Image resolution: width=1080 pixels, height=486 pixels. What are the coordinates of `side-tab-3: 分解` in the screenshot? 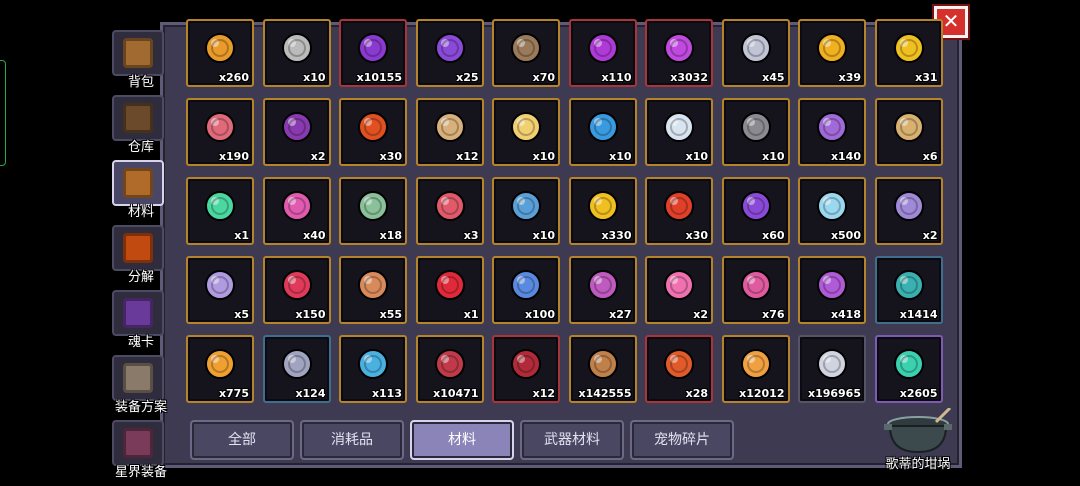 It's located at (138, 254).